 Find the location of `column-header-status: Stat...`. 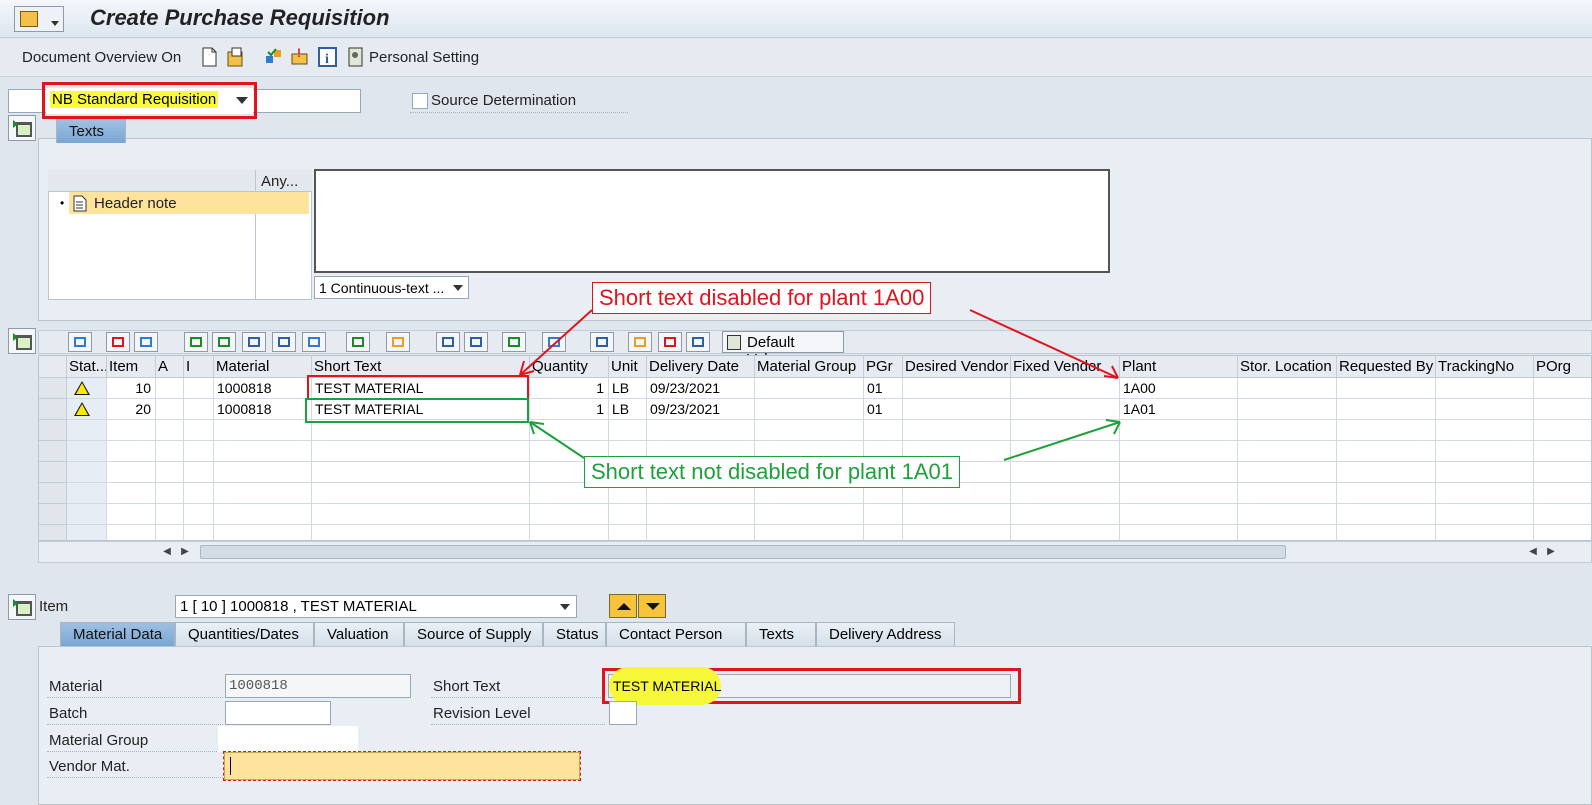

column-header-status: Stat... is located at coordinates (87, 367).